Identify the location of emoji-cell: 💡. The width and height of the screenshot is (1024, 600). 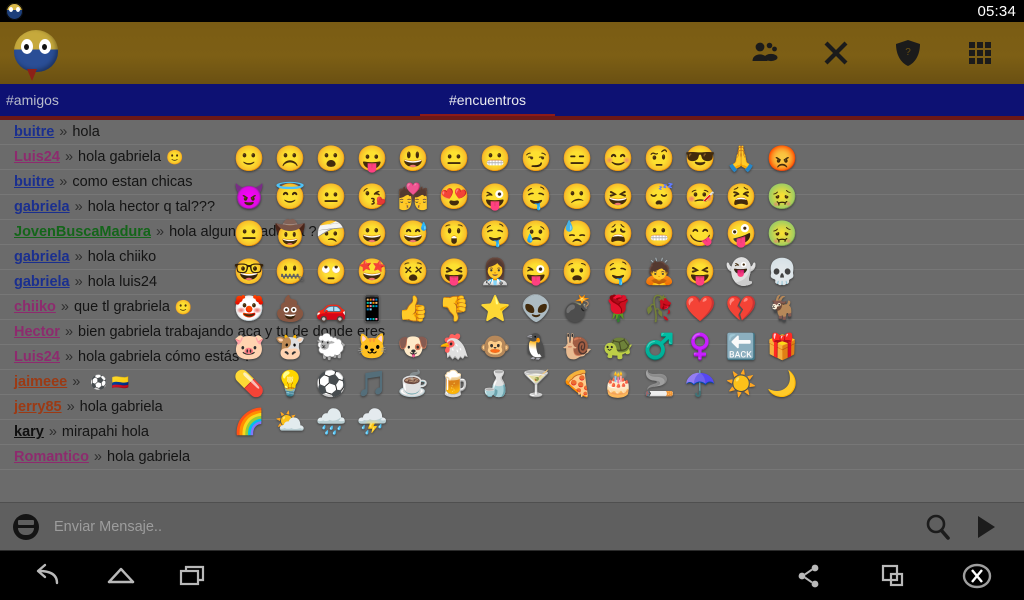
(290, 385).